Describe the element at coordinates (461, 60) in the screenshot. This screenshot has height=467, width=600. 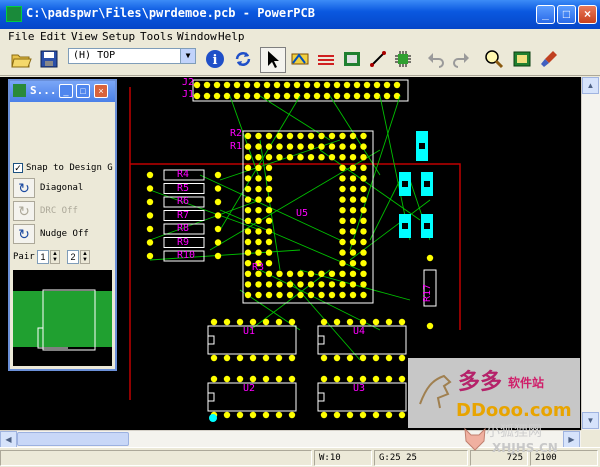
I see `redo-icon` at that location.